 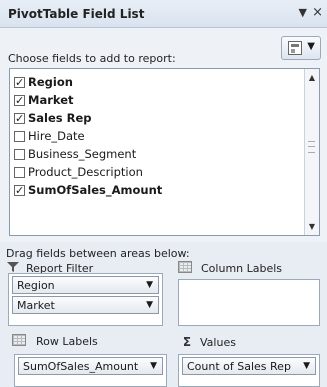 I want to click on field-item-sales-rep: Sales Rep, so click(x=53, y=118).